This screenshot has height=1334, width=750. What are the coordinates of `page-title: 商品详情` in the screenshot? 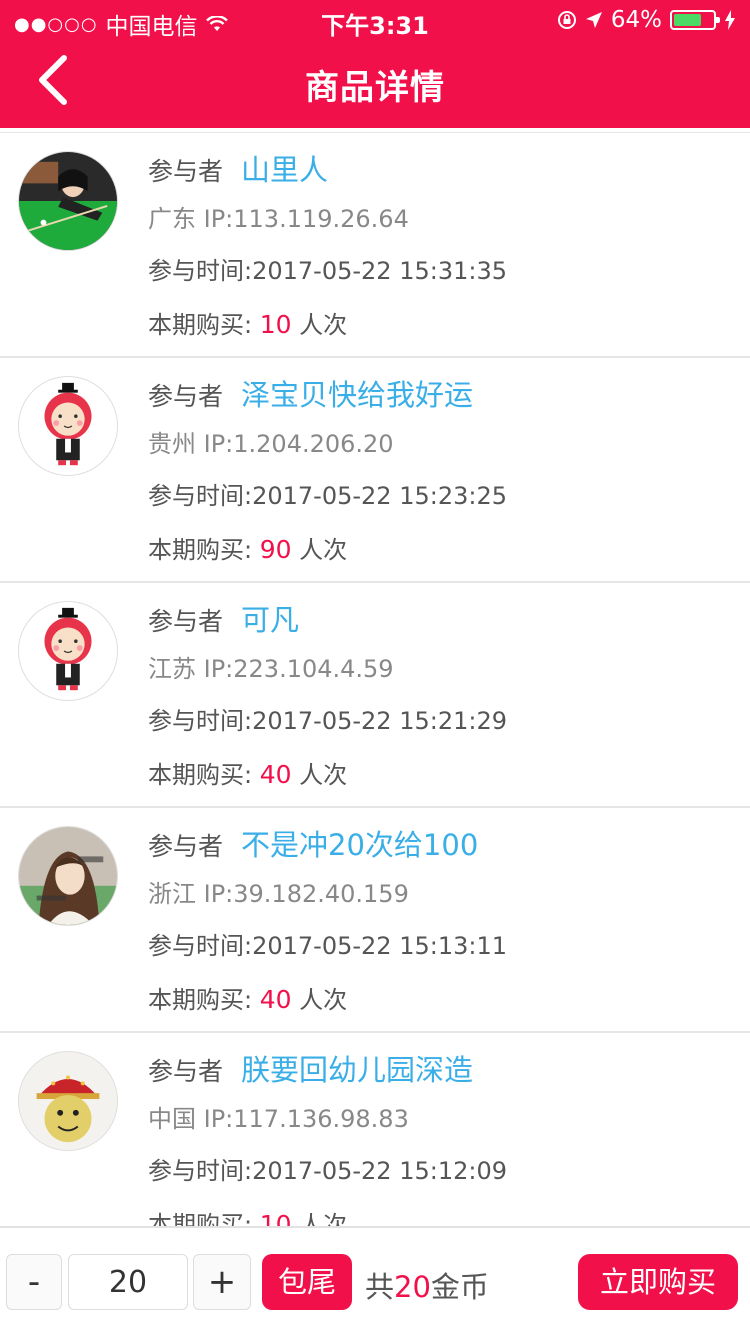 It's located at (375, 88).